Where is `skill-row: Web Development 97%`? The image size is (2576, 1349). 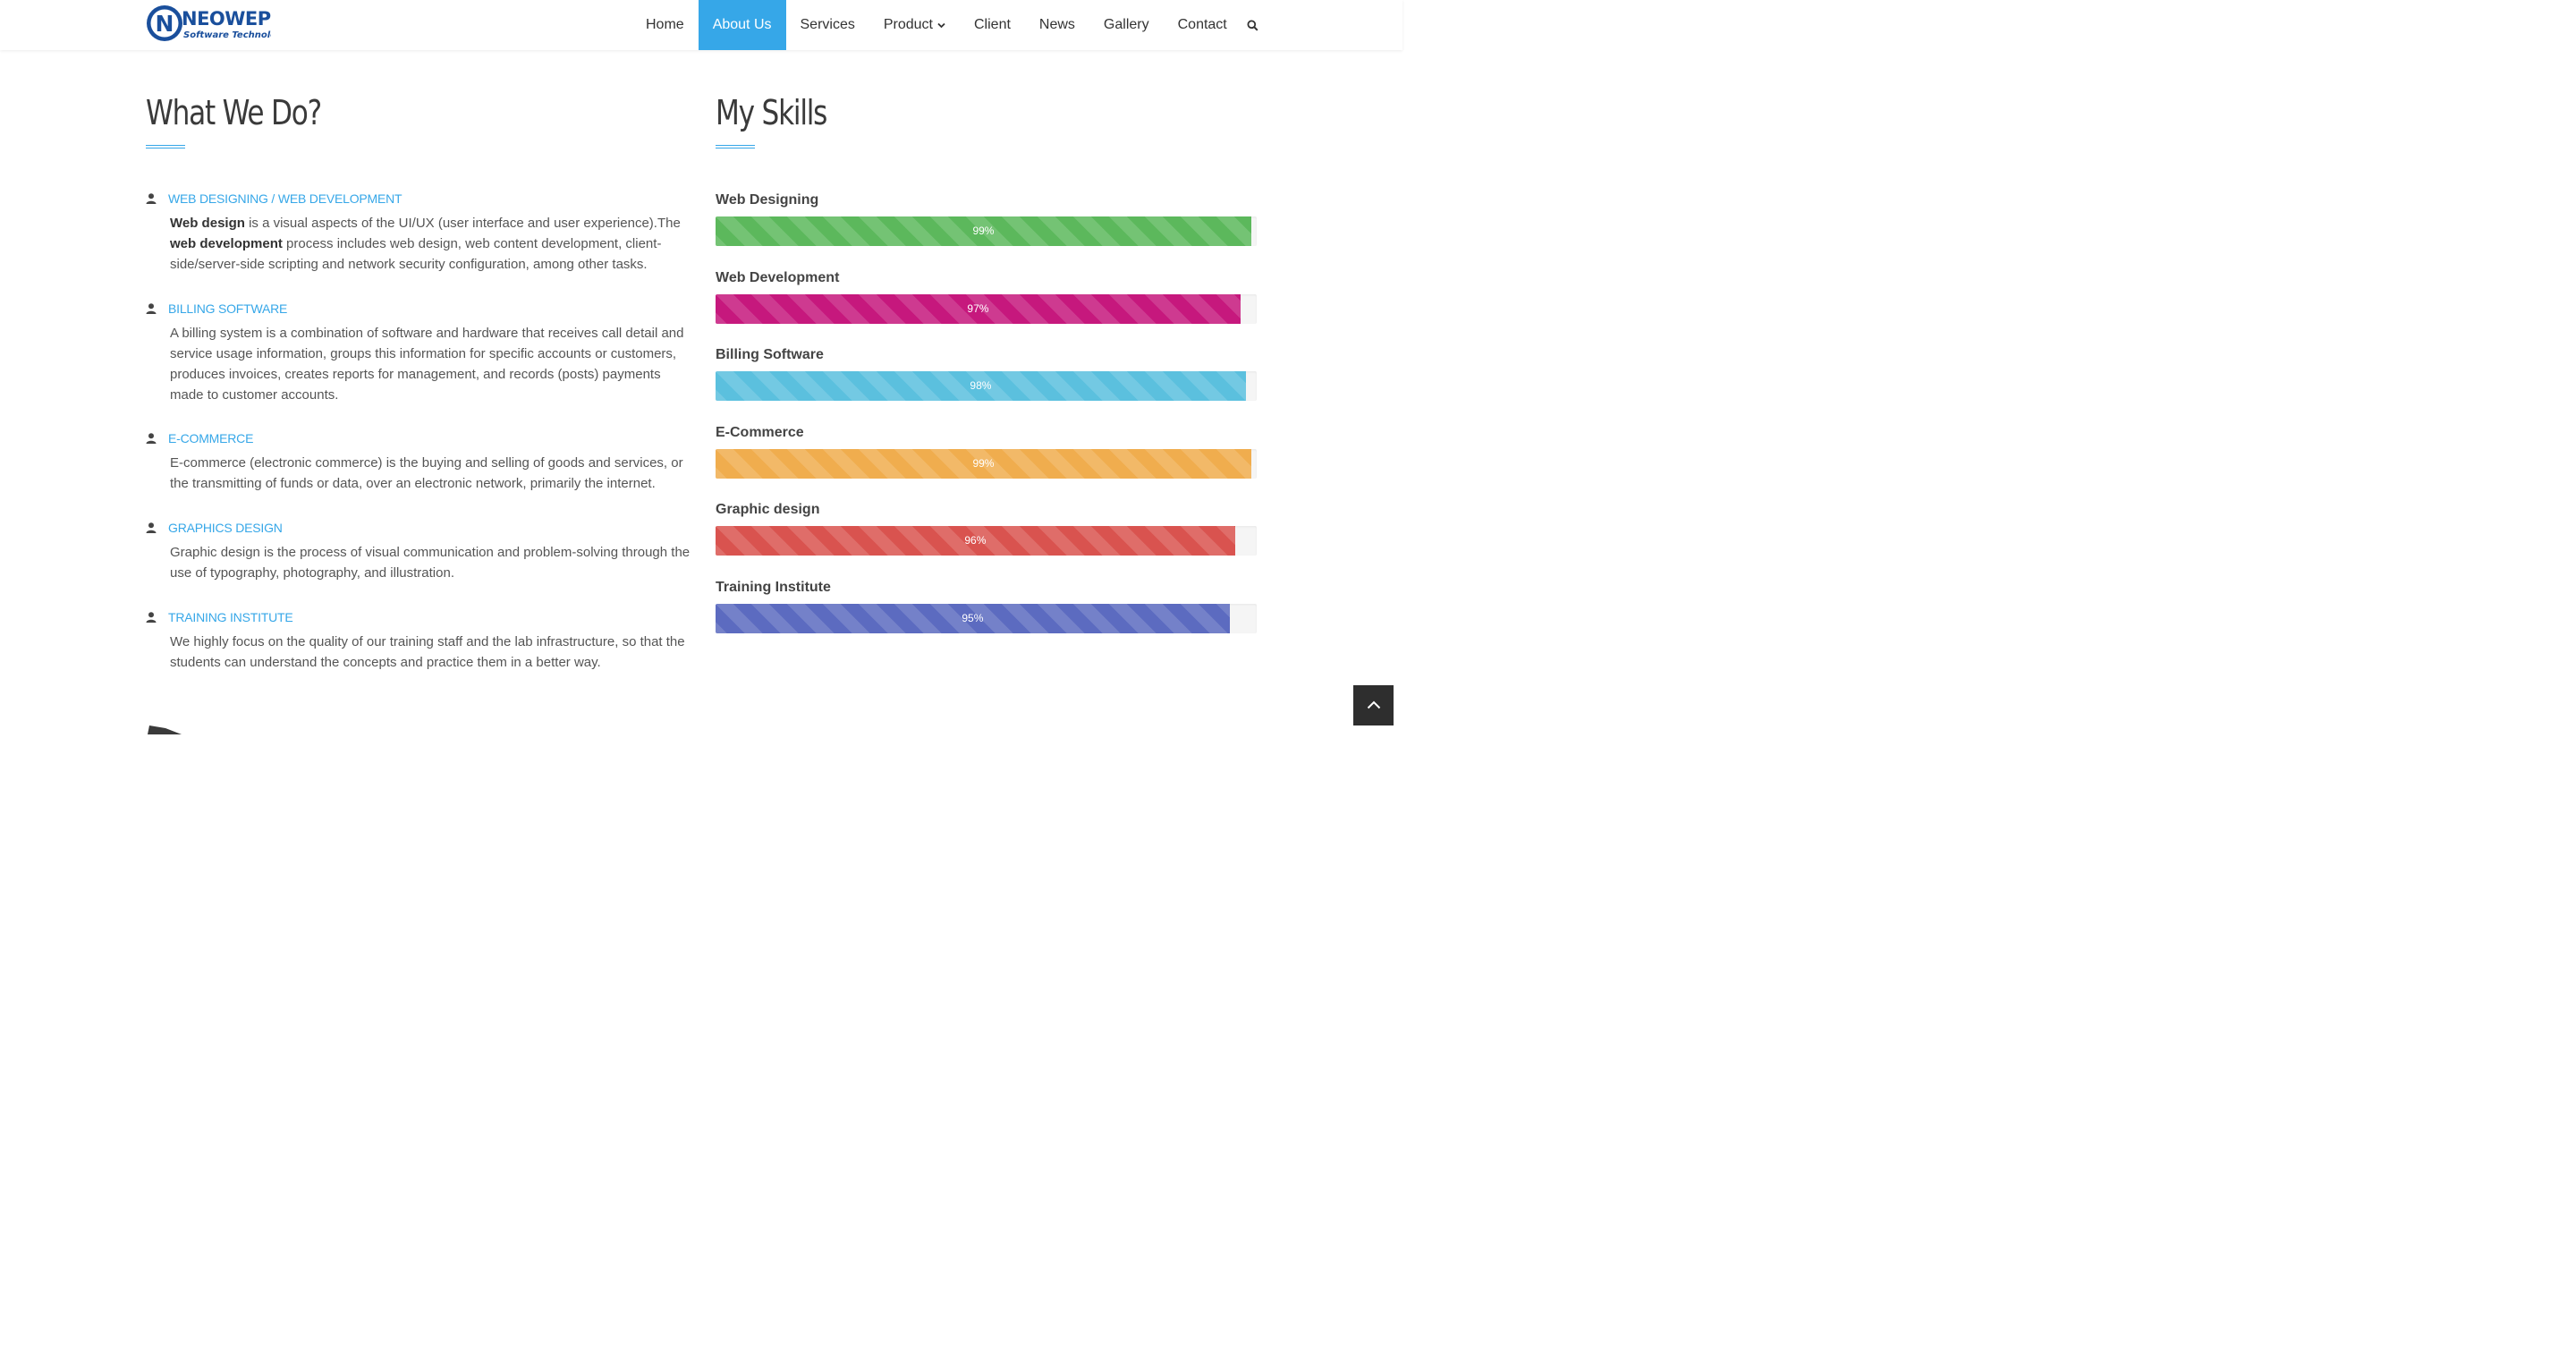 skill-row: Web Development 97% is located at coordinates (986, 306).